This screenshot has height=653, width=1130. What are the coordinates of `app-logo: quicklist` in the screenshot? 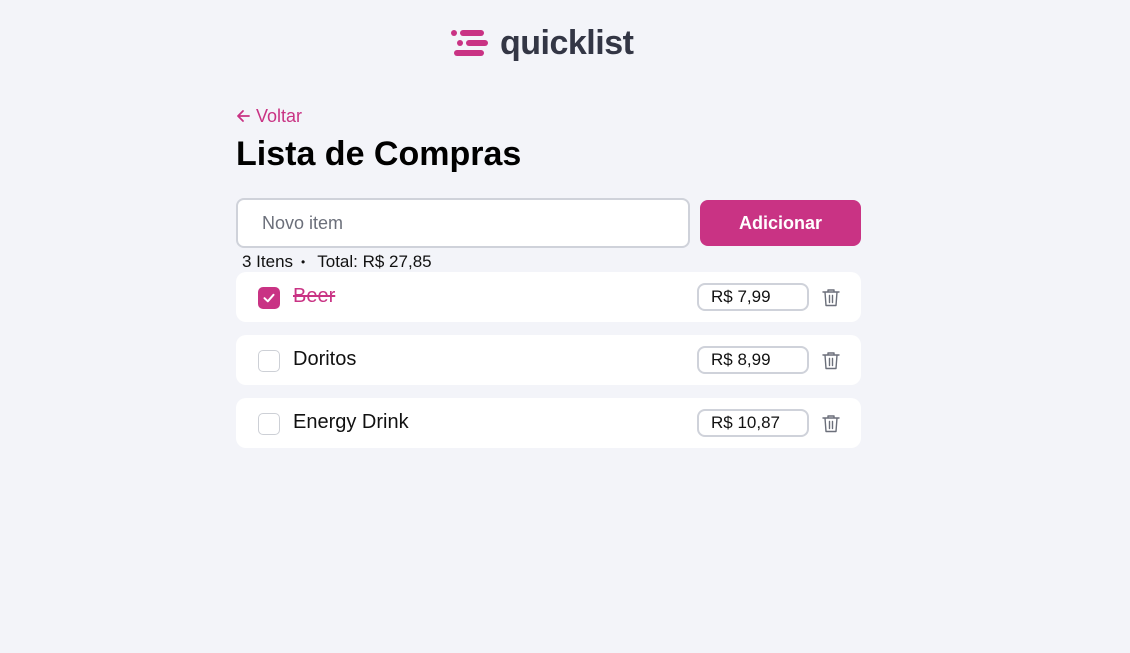 It's located at (542, 43).